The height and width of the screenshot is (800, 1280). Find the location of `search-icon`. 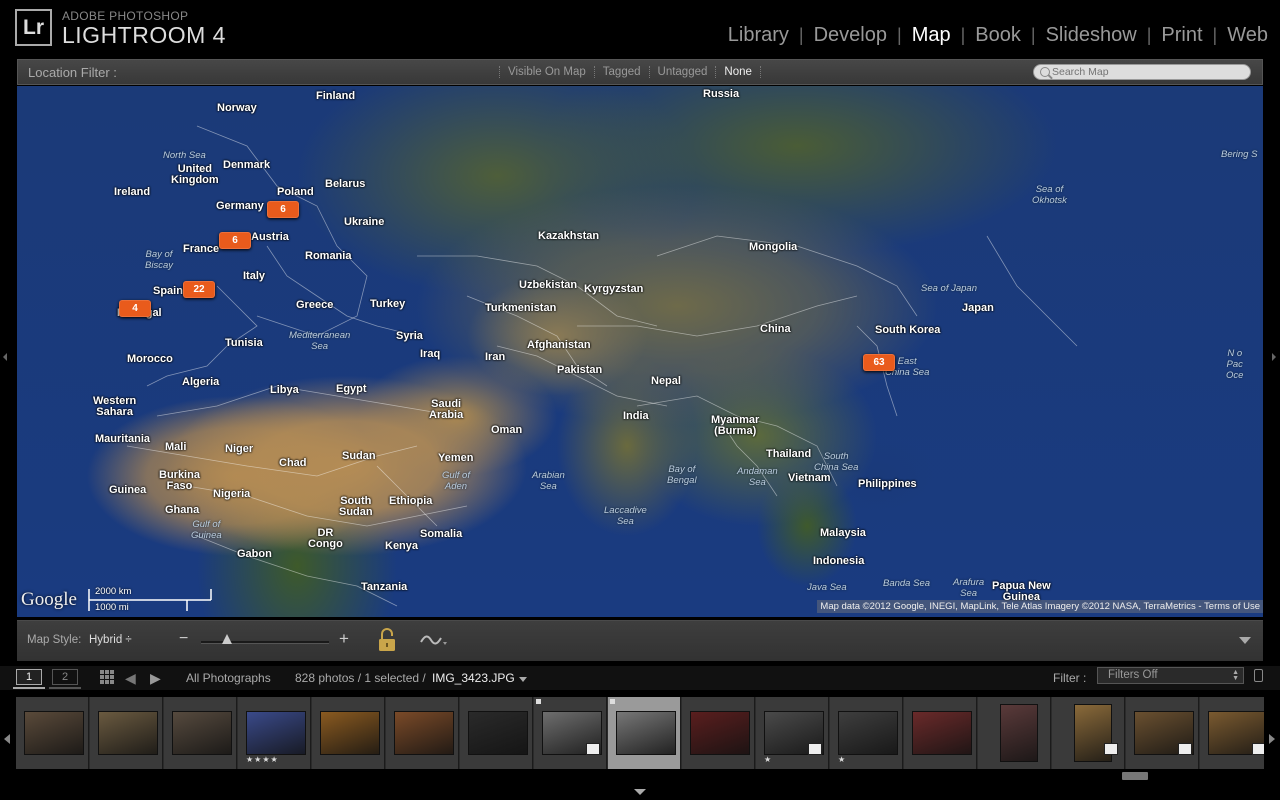

search-icon is located at coordinates (1045, 72).